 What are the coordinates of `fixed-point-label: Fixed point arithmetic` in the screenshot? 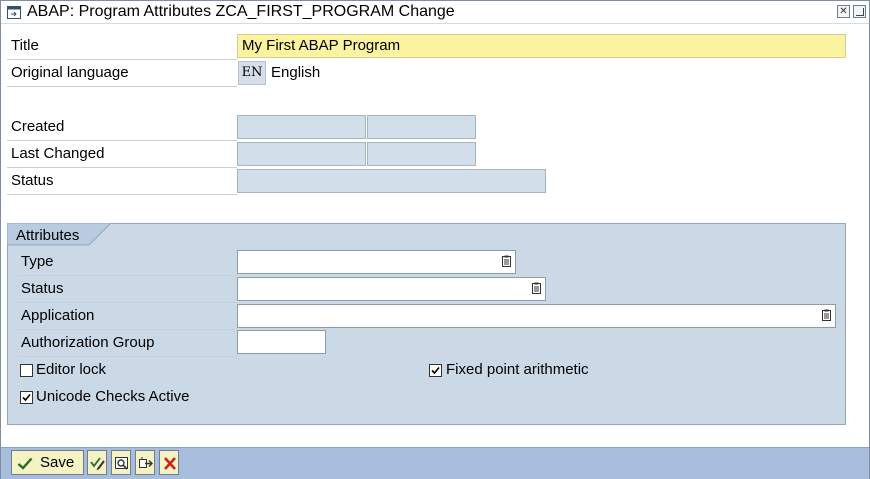 It's located at (517, 369).